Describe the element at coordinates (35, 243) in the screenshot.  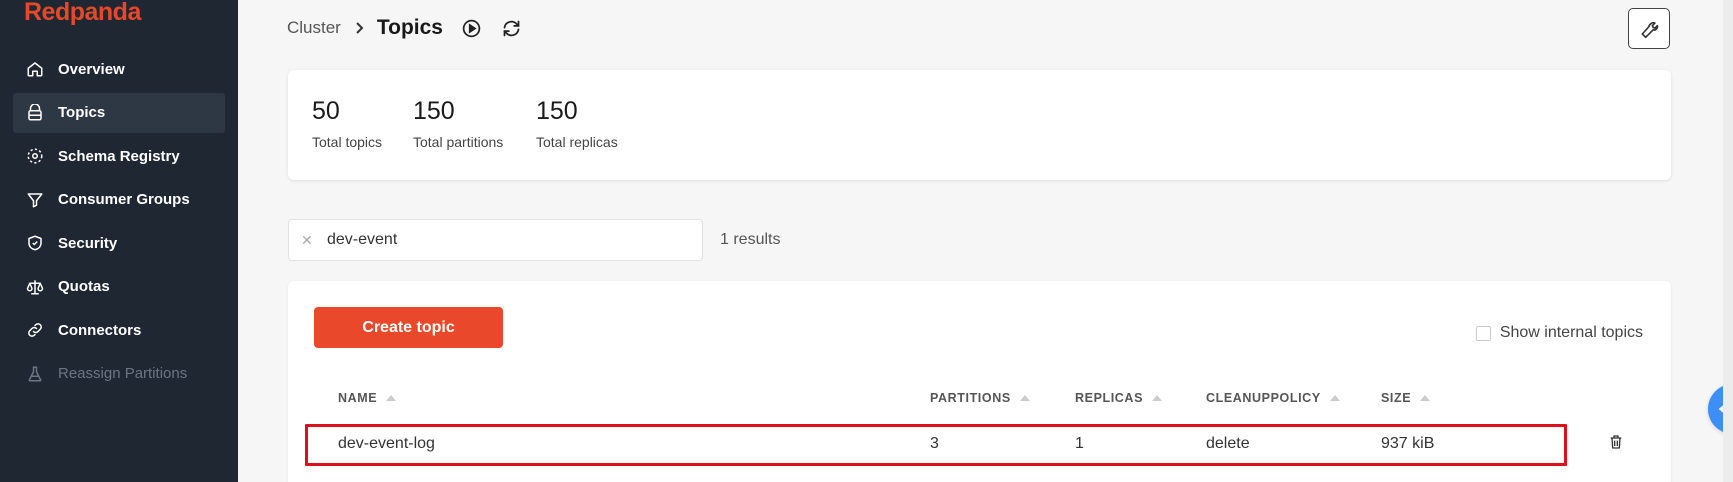
I see `shield-icon` at that location.